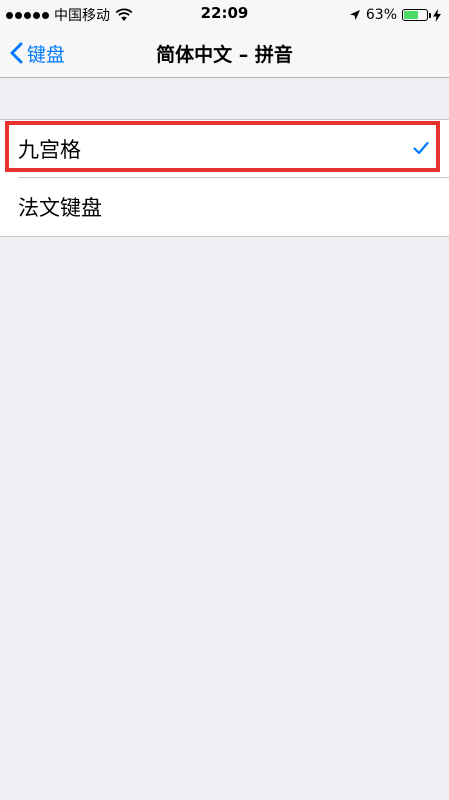  Describe the element at coordinates (60, 208) in the screenshot. I see `list-item-label: 法文键盘` at that location.